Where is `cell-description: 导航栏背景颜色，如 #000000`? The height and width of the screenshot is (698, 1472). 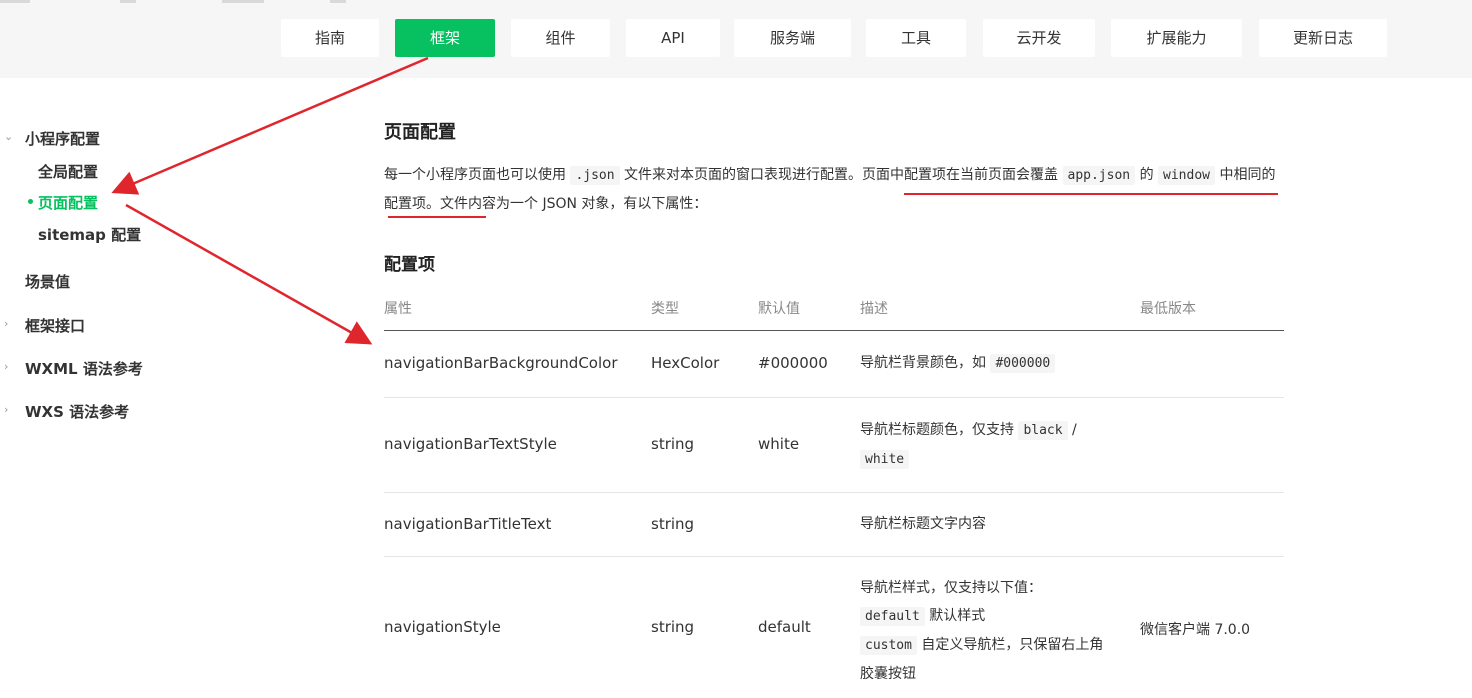
cell-description: 导航栏背景颜色，如 #000000 is located at coordinates (958, 363).